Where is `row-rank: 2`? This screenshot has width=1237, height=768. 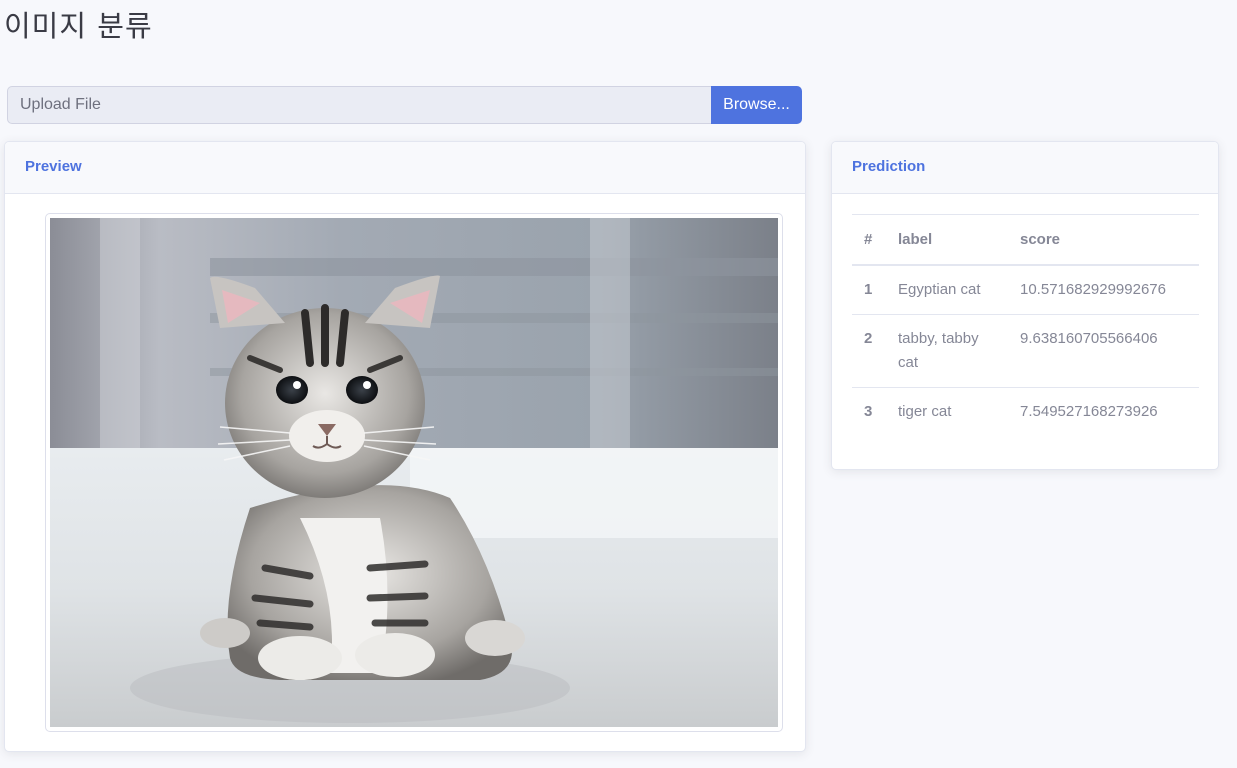
row-rank: 2 is located at coordinates (869, 351).